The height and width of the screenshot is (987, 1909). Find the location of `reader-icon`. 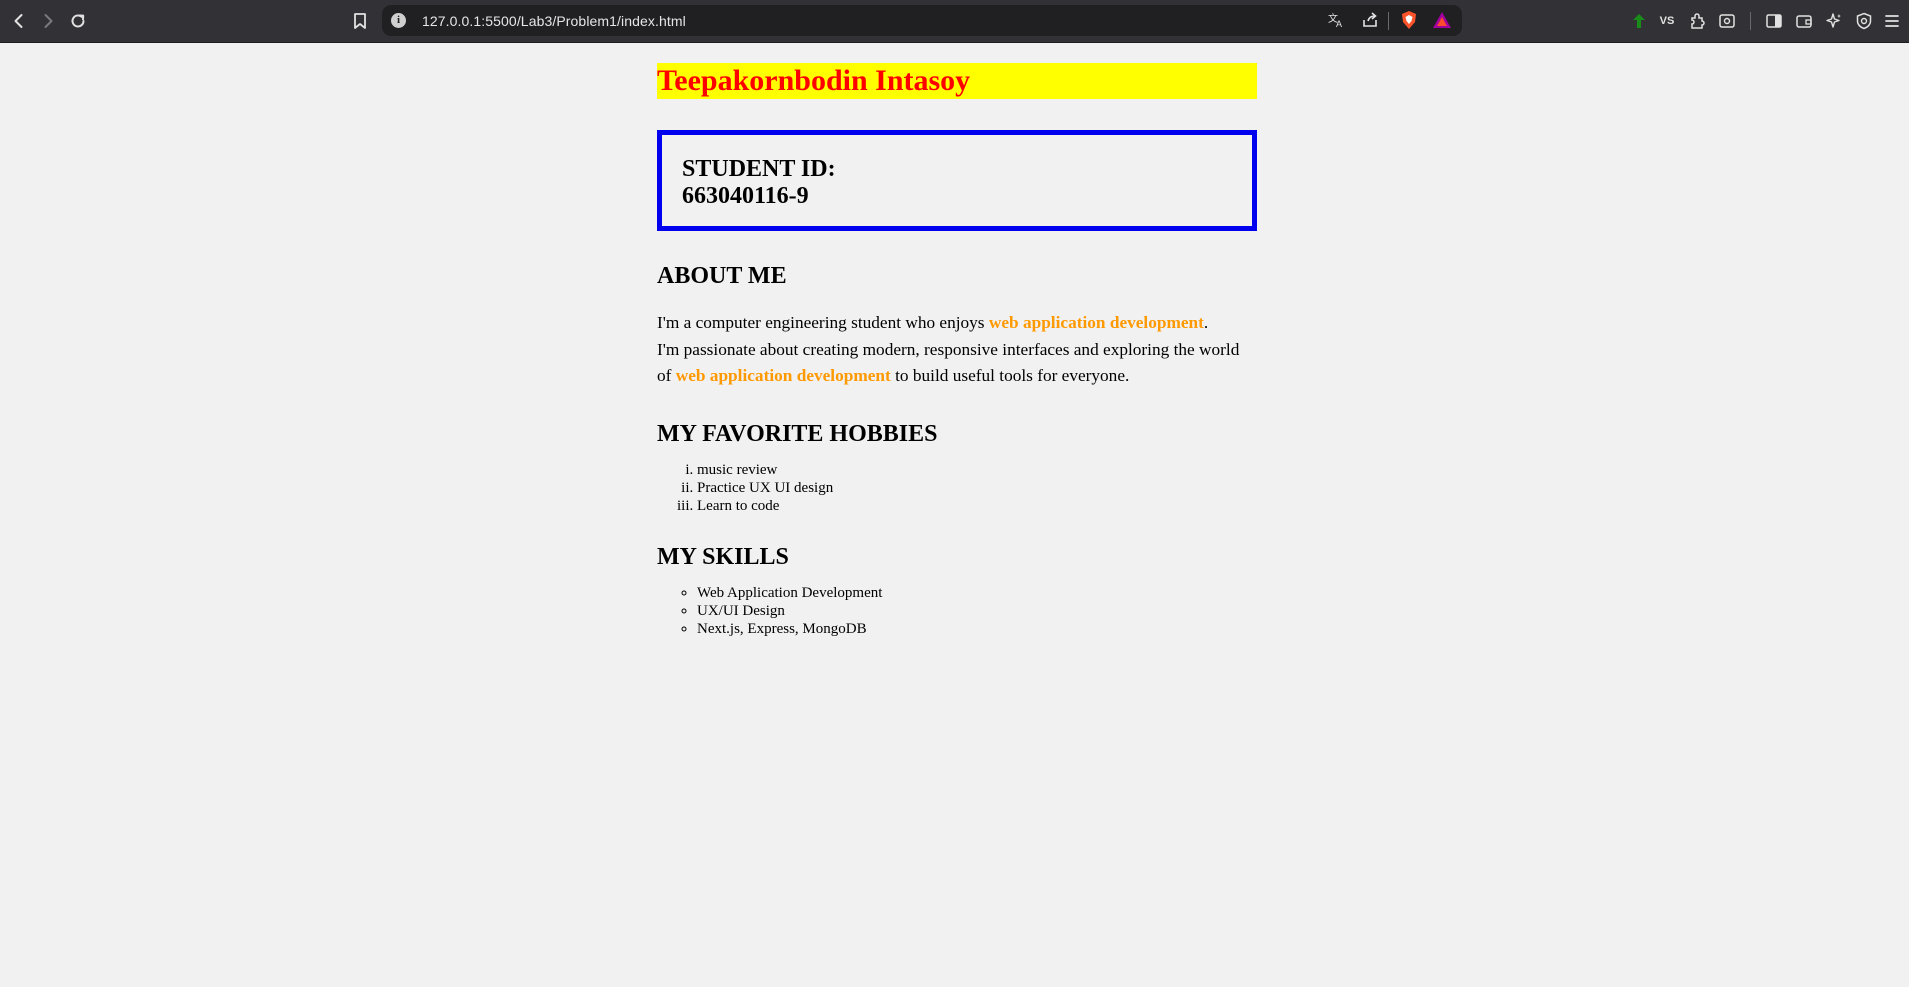

reader-icon is located at coordinates (1727, 21).